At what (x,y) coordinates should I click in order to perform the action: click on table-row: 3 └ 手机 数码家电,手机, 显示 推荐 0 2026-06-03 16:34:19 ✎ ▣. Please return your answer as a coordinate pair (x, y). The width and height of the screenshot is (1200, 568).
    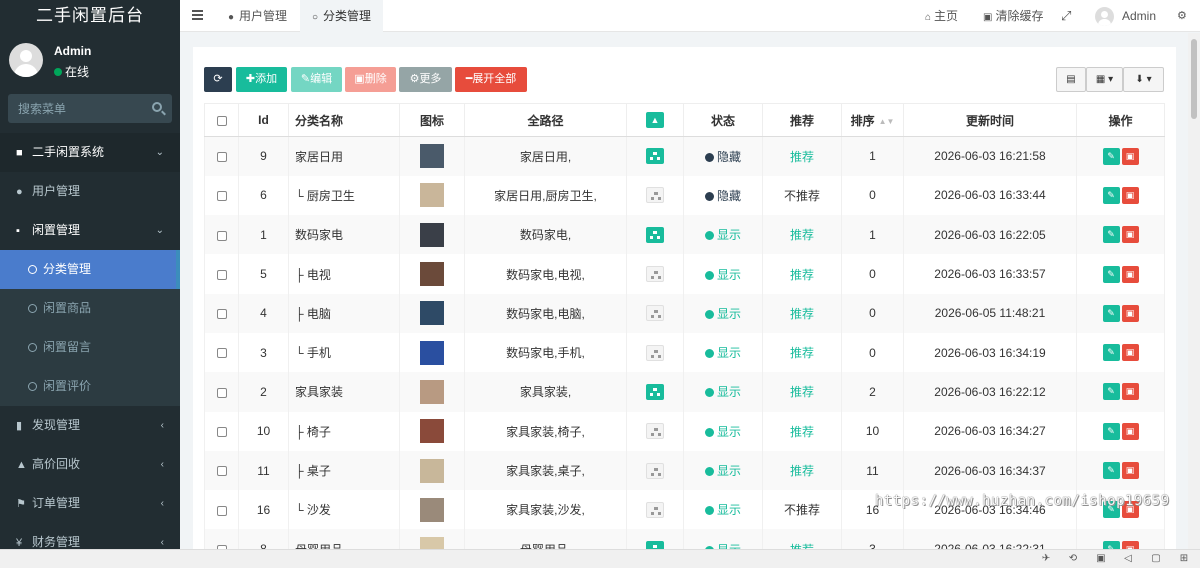
    Looking at the image, I should click on (684, 352).